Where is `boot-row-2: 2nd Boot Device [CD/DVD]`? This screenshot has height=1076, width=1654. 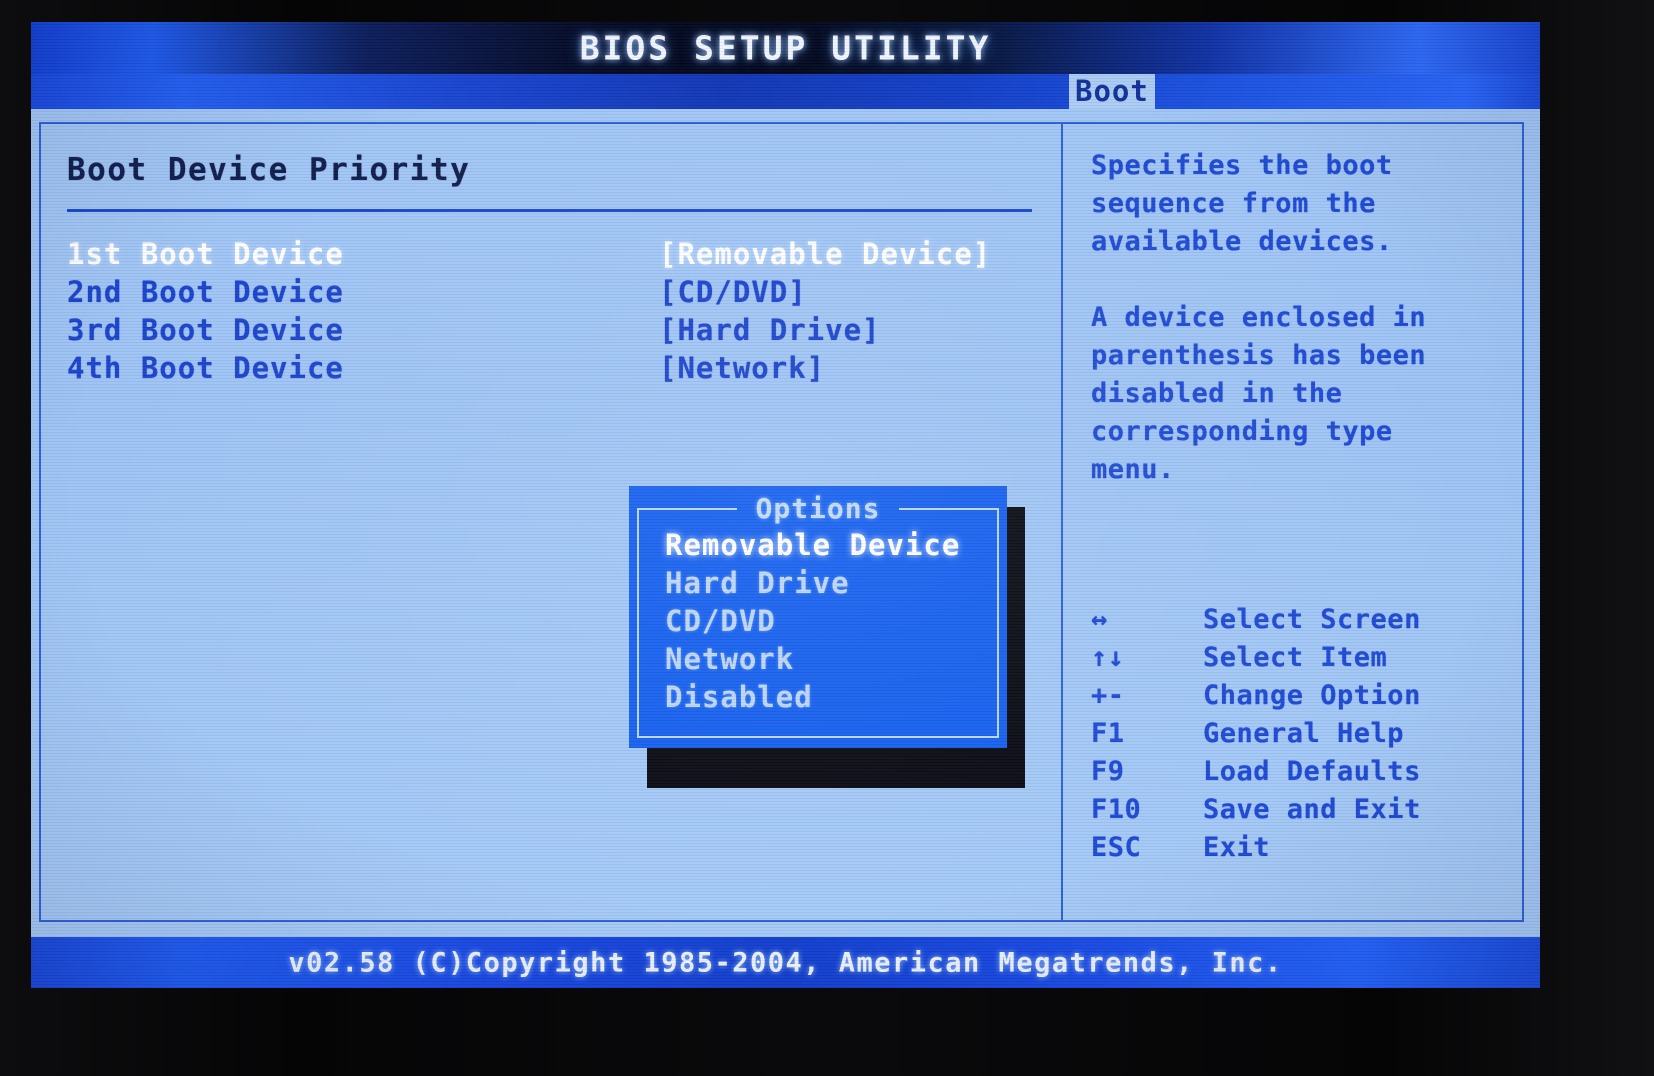 boot-row-2: 2nd Boot Device [CD/DVD] is located at coordinates (557, 294).